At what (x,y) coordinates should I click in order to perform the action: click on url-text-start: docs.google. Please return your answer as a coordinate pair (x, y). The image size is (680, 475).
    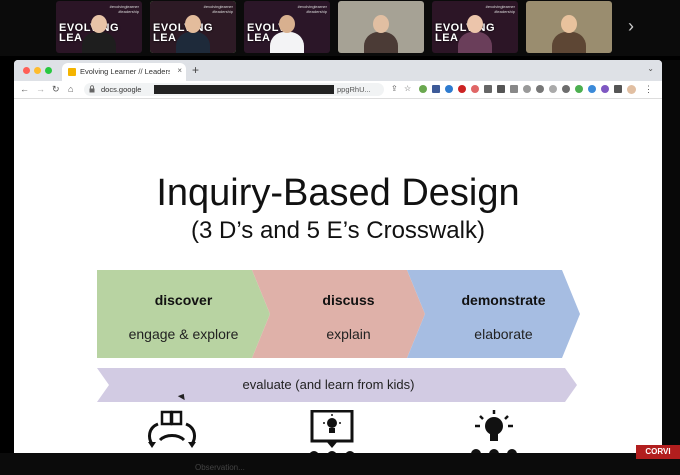
    Looking at the image, I should click on (121, 89).